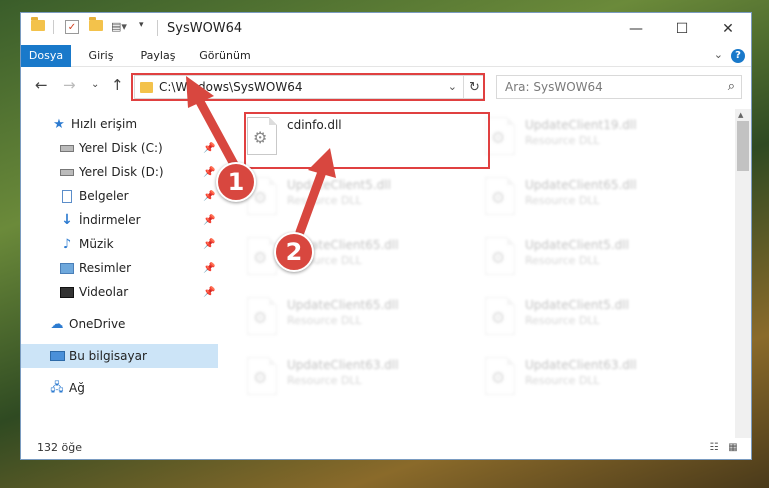  Describe the element at coordinates (581, 125) in the screenshot. I see `file-name: UpdateClient19.dll` at that location.